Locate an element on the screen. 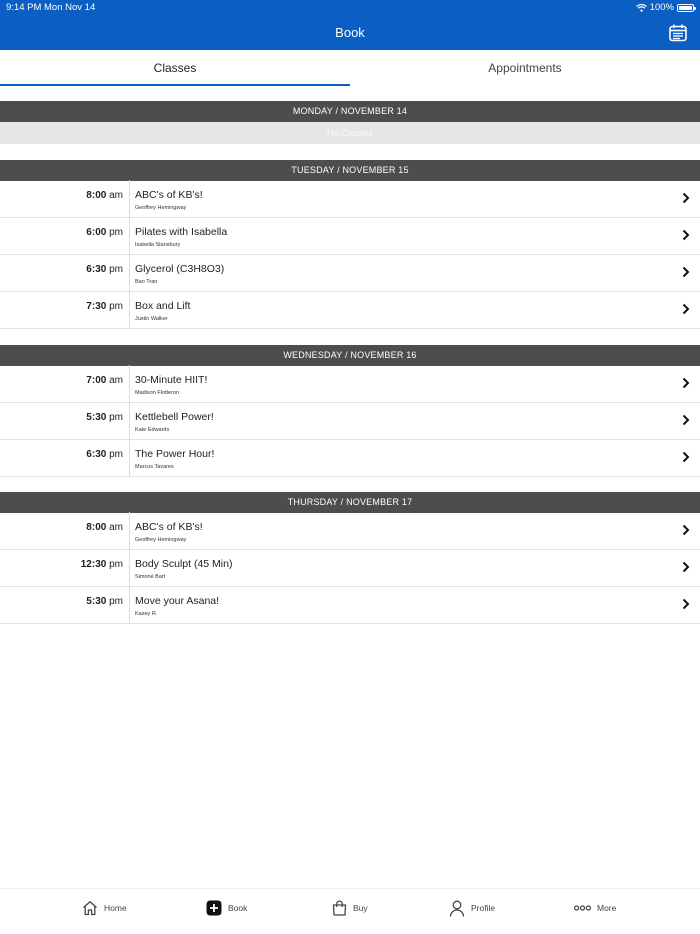  instructor-name: Bao Tran is located at coordinates (146, 282).